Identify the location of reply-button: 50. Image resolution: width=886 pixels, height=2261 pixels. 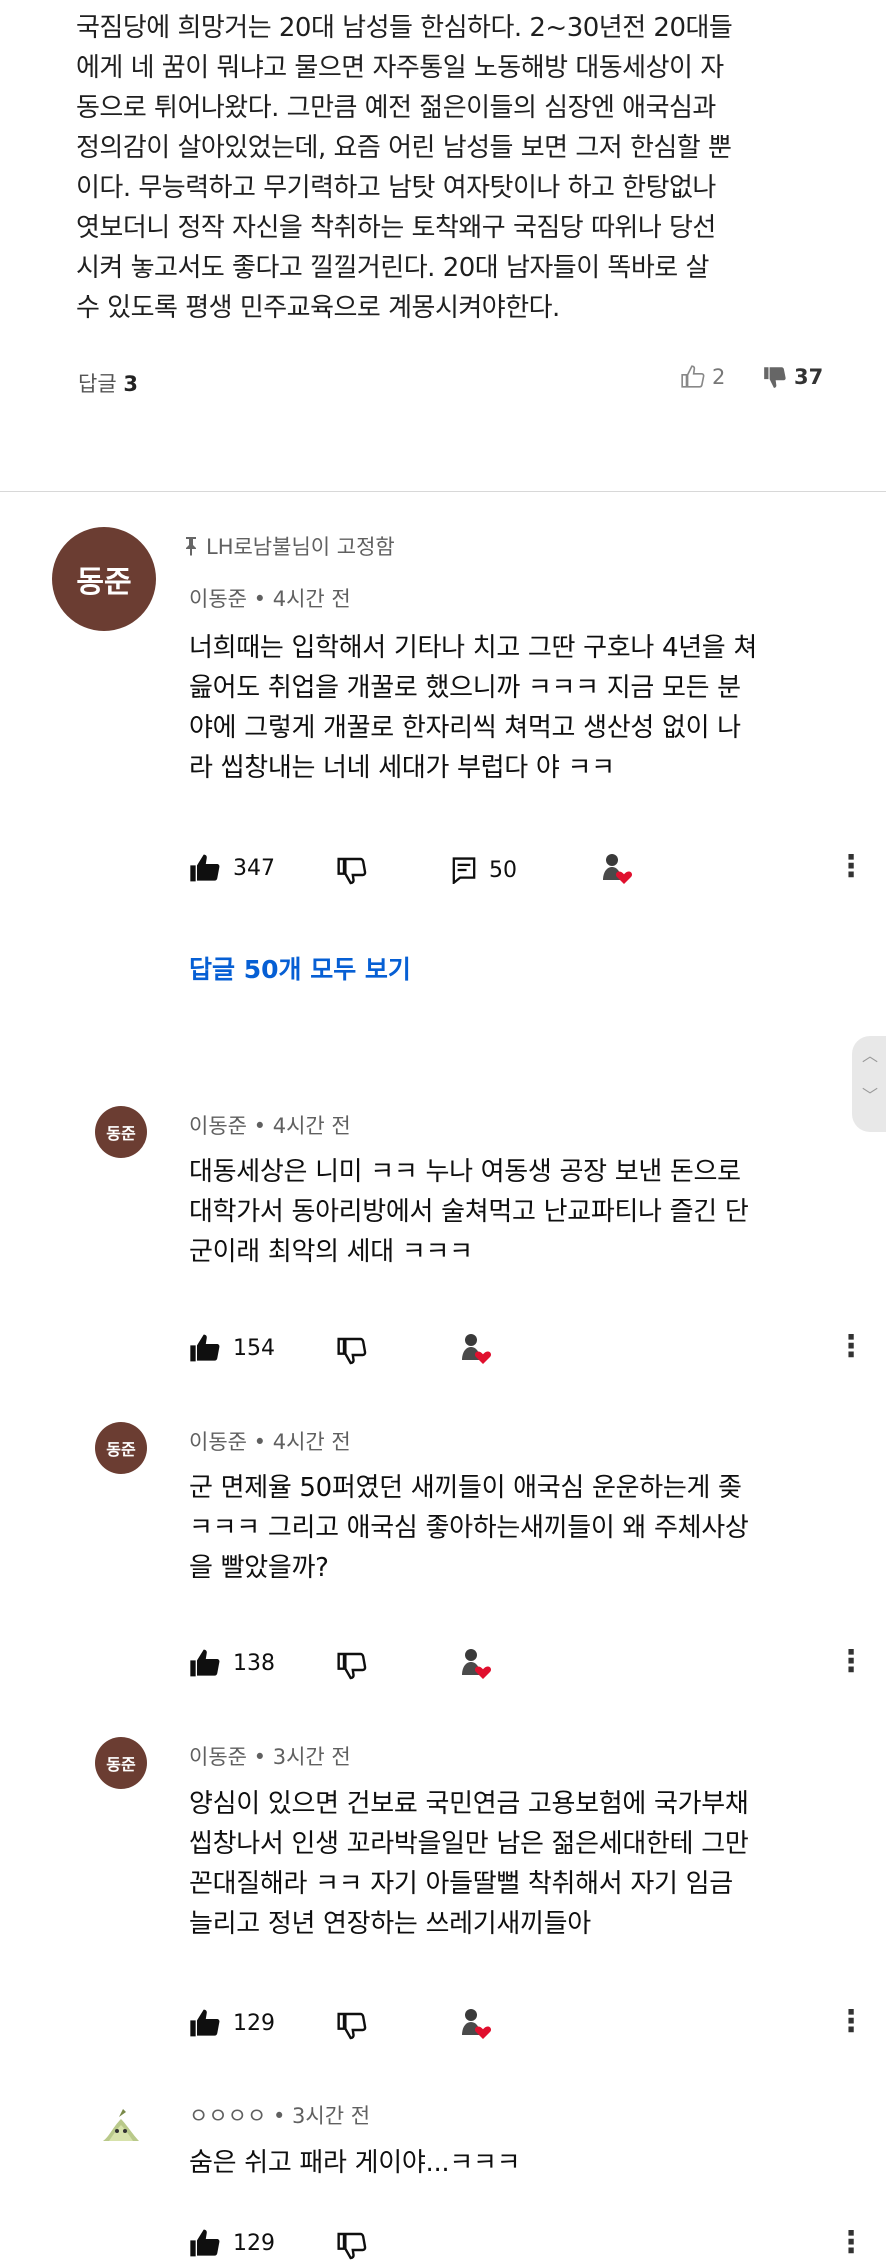
(484, 870).